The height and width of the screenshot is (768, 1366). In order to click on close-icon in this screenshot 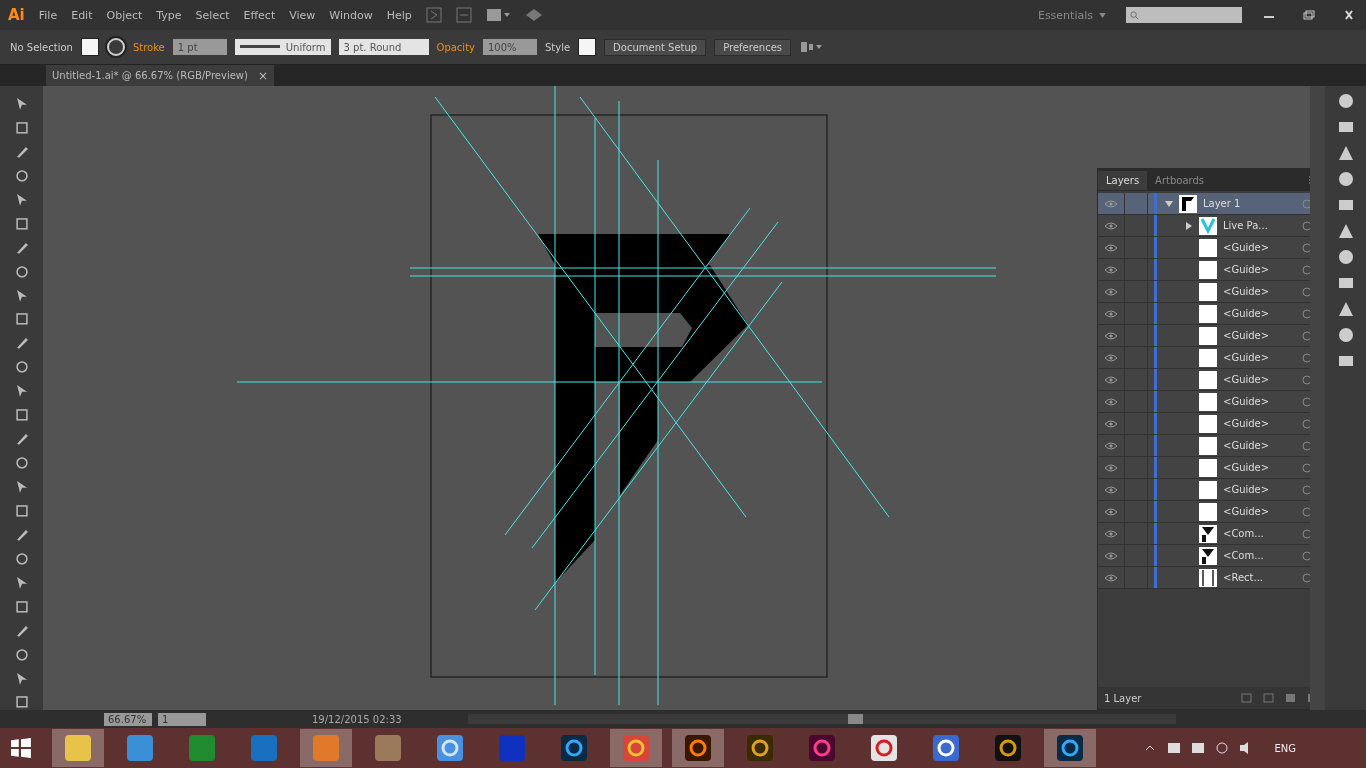, I will do `click(1349, 15)`.